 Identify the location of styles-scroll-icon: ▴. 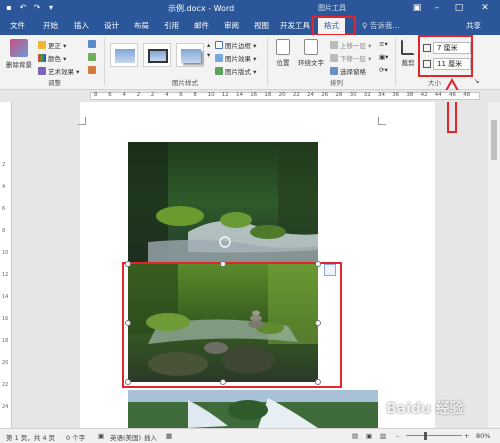
(208, 45).